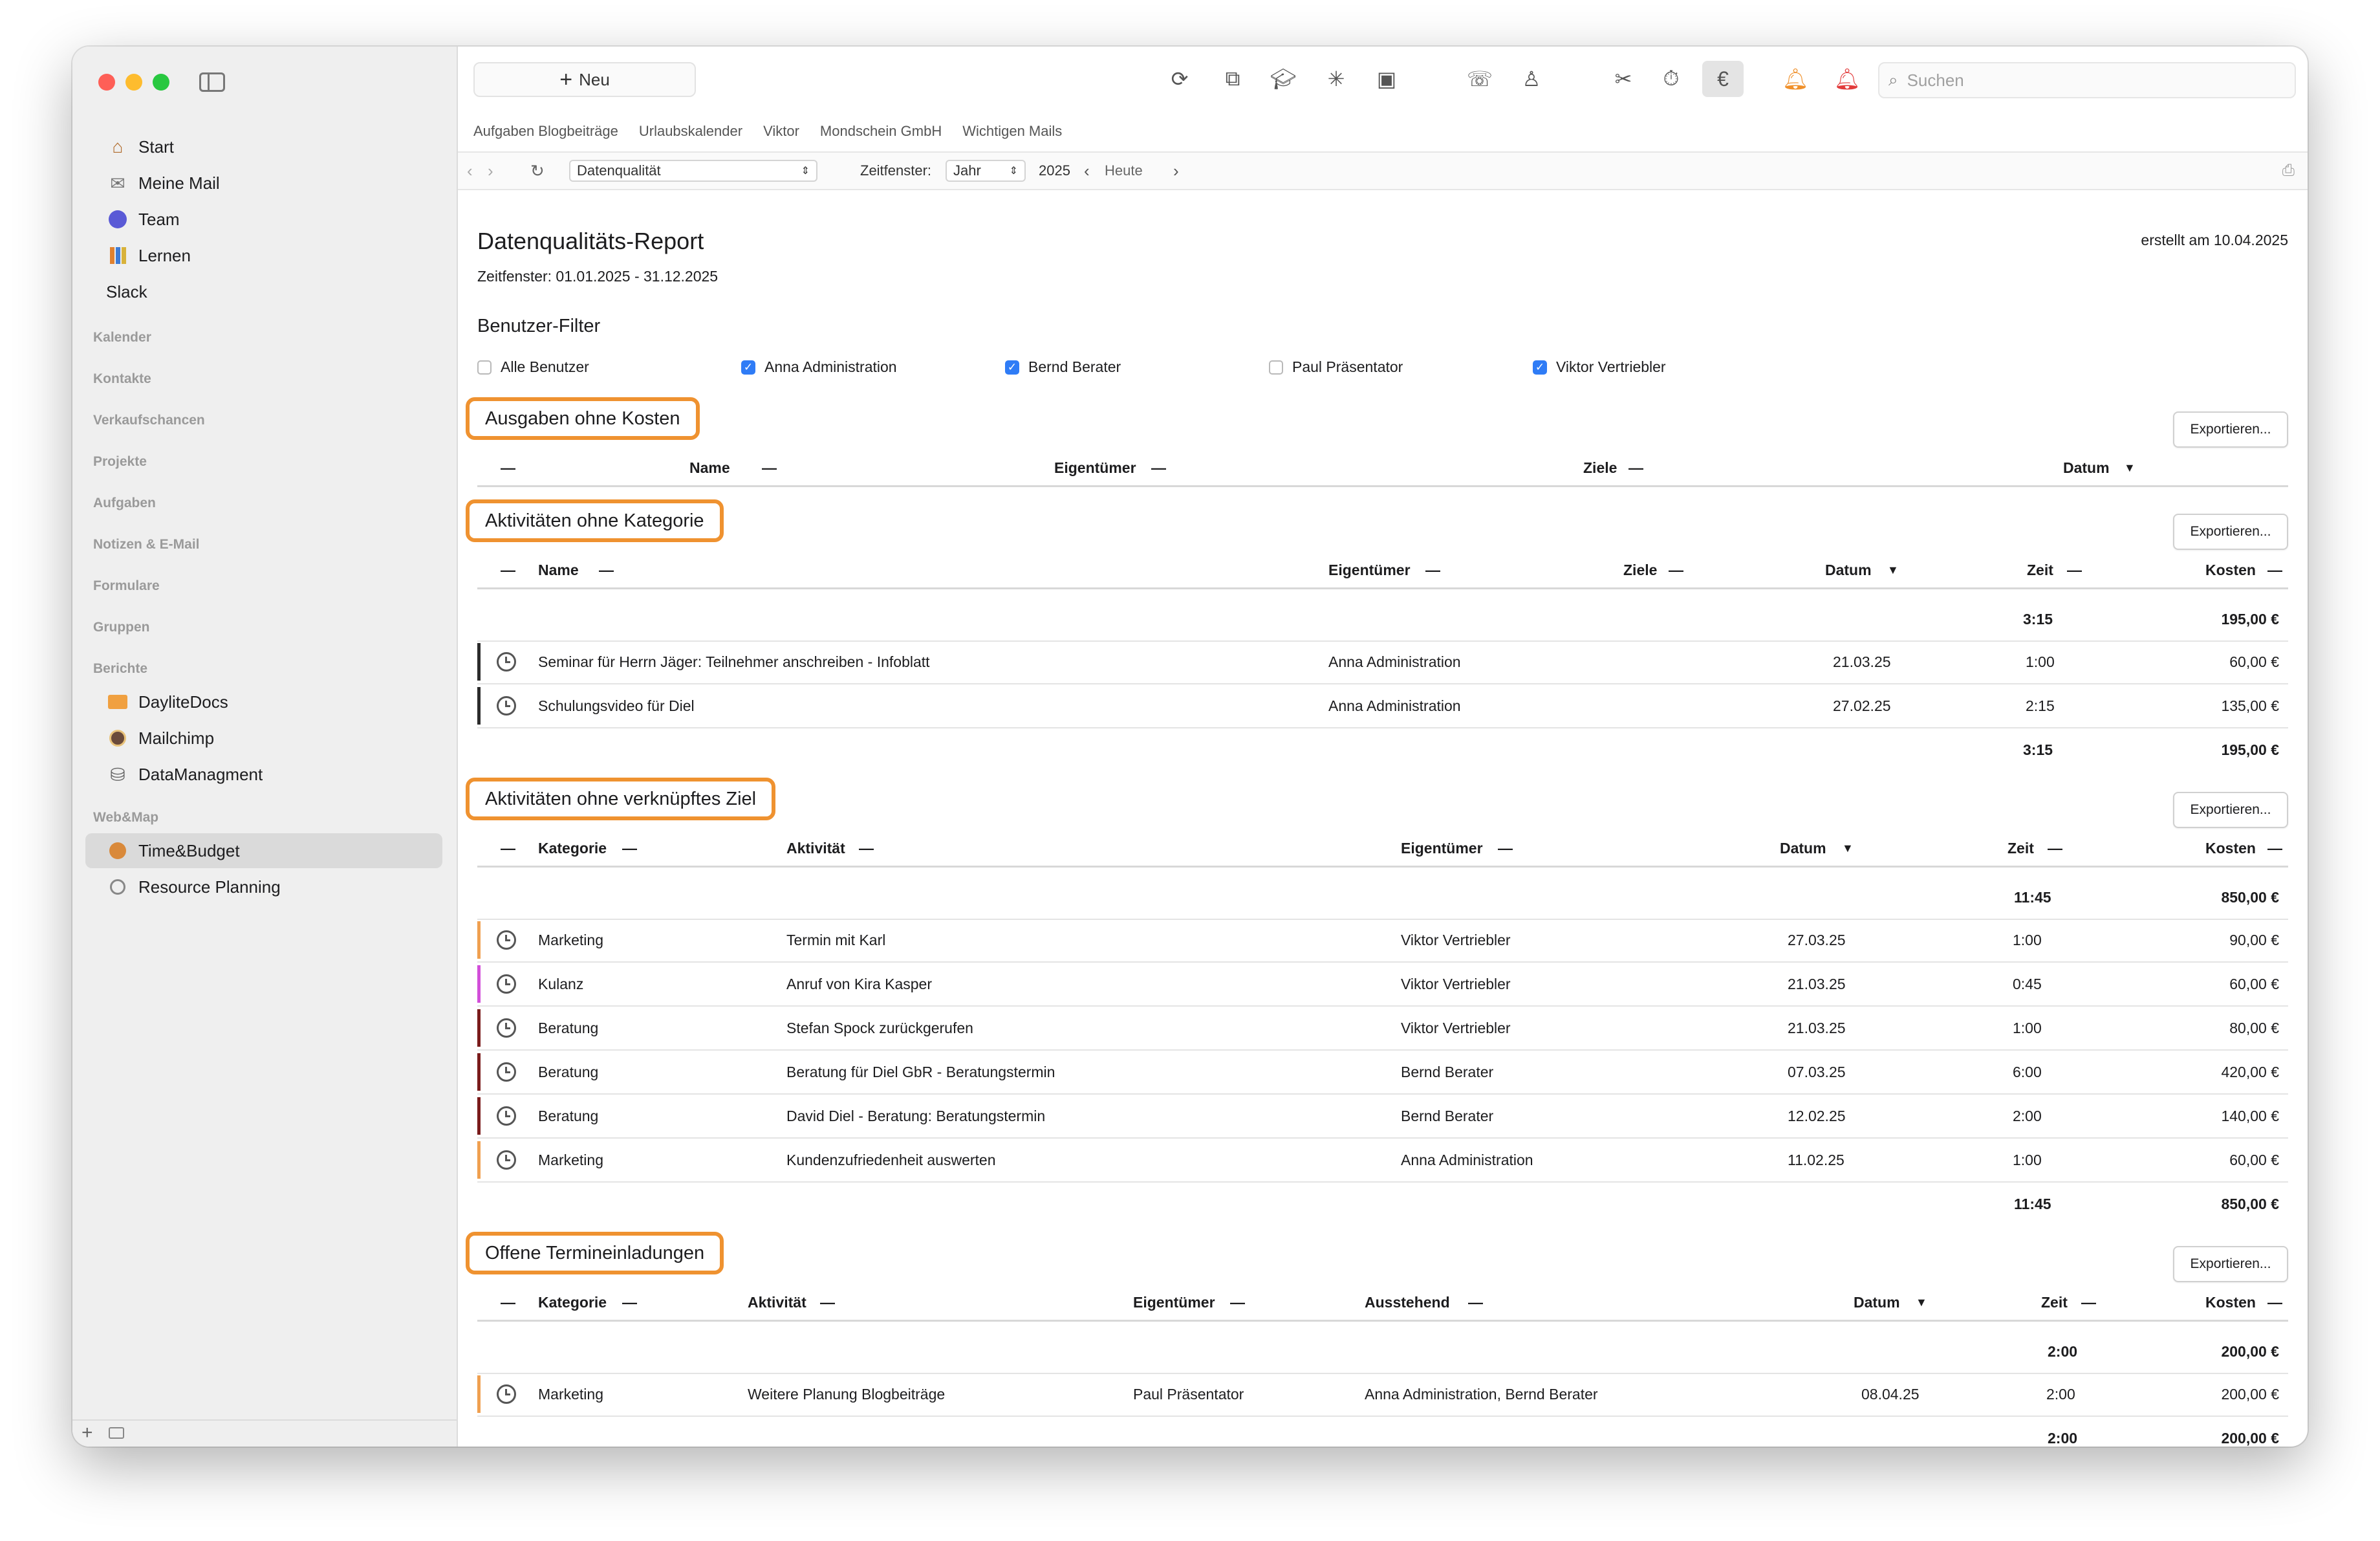 The image size is (2380, 1541). What do you see at coordinates (1671, 79) in the screenshot?
I see `stopwatch-icon: ⏱` at bounding box center [1671, 79].